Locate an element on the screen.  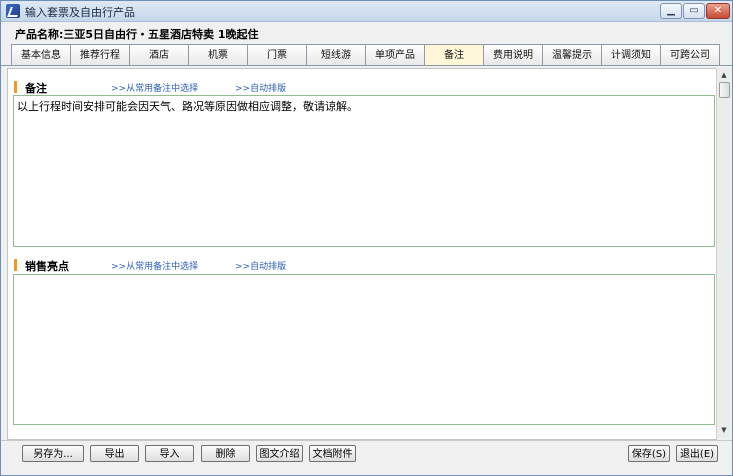
tab-hotel: 酒店 is located at coordinates (159, 54).